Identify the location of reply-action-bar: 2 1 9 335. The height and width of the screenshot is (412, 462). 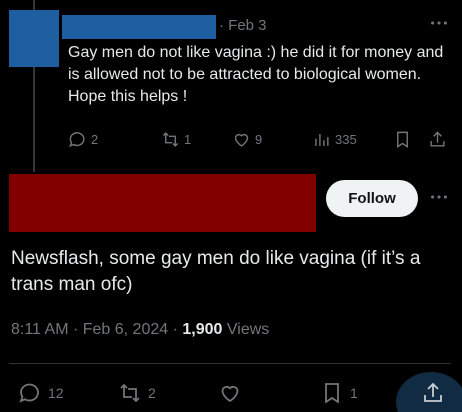
(231, 141).